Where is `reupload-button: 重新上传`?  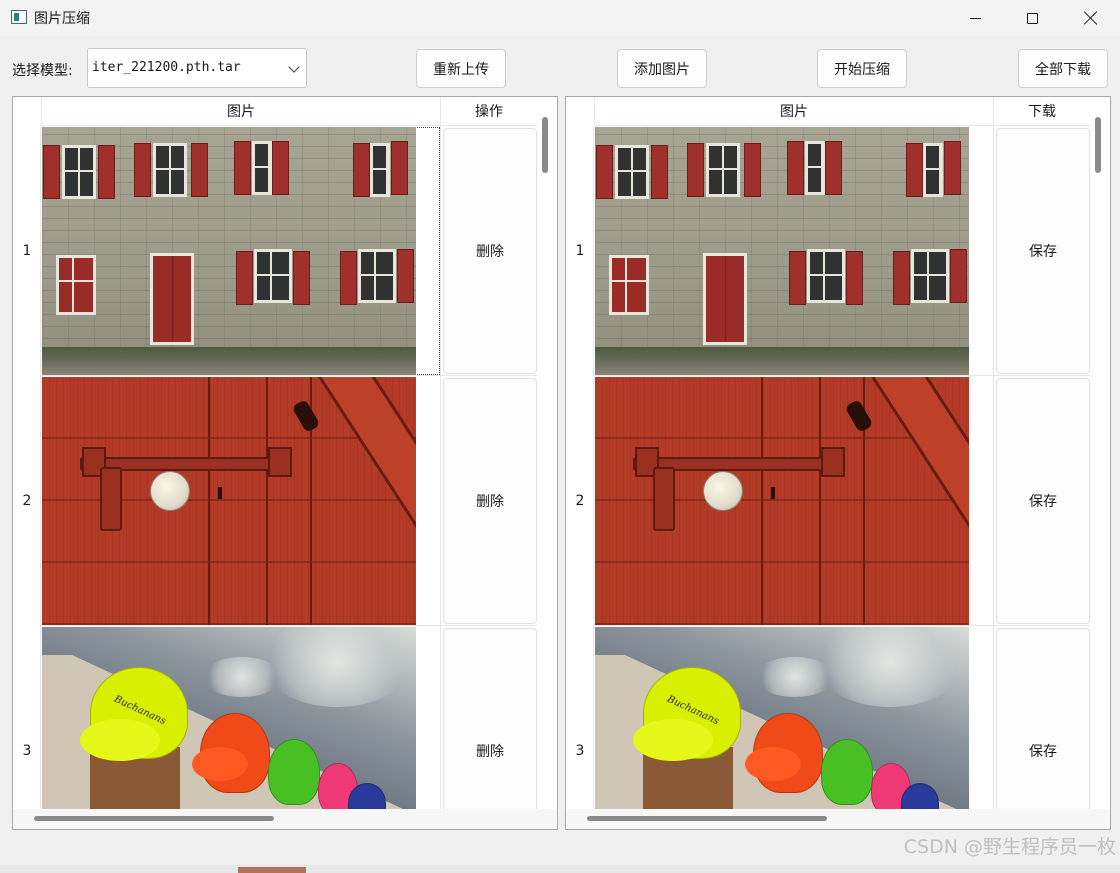
reupload-button: 重新上传 is located at coordinates (461, 68).